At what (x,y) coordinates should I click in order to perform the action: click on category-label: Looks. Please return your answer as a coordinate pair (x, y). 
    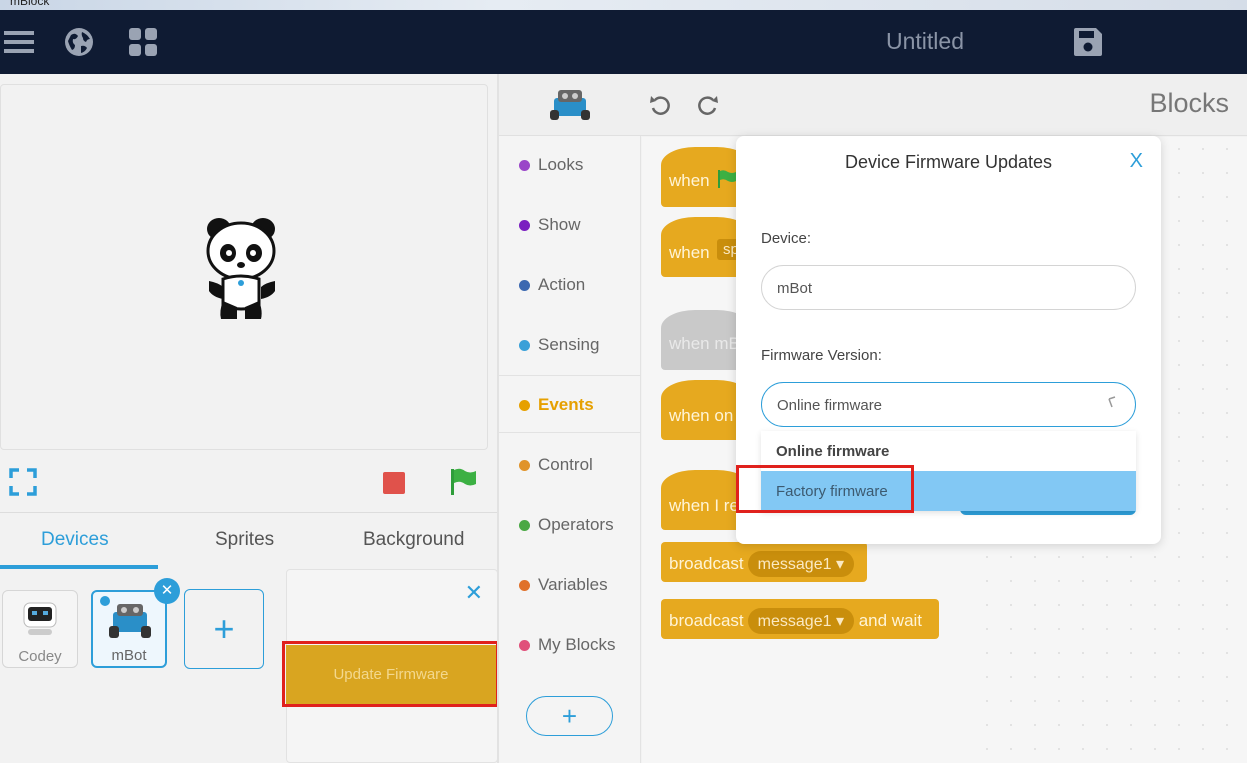
    Looking at the image, I should click on (561, 164).